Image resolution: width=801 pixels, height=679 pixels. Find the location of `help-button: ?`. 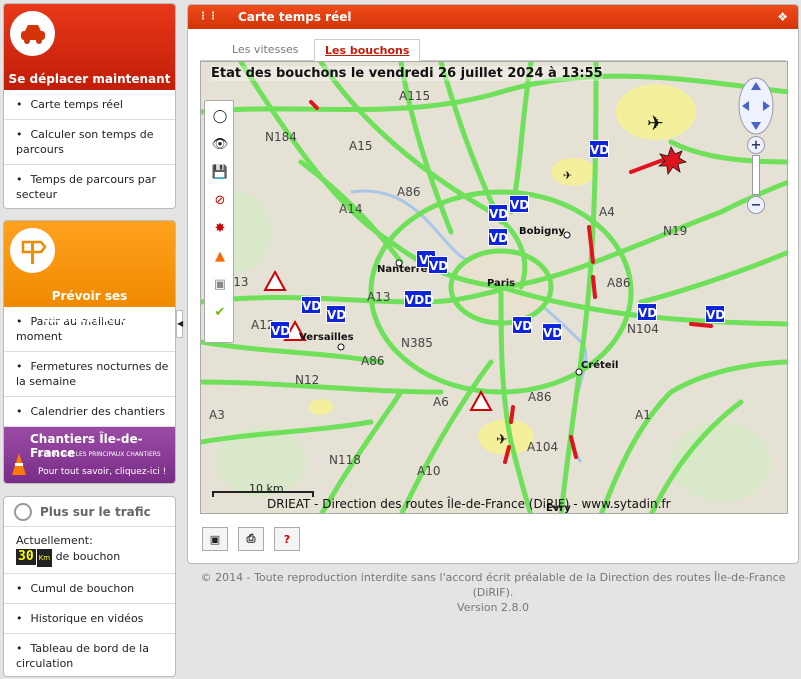

help-button: ? is located at coordinates (287, 539).